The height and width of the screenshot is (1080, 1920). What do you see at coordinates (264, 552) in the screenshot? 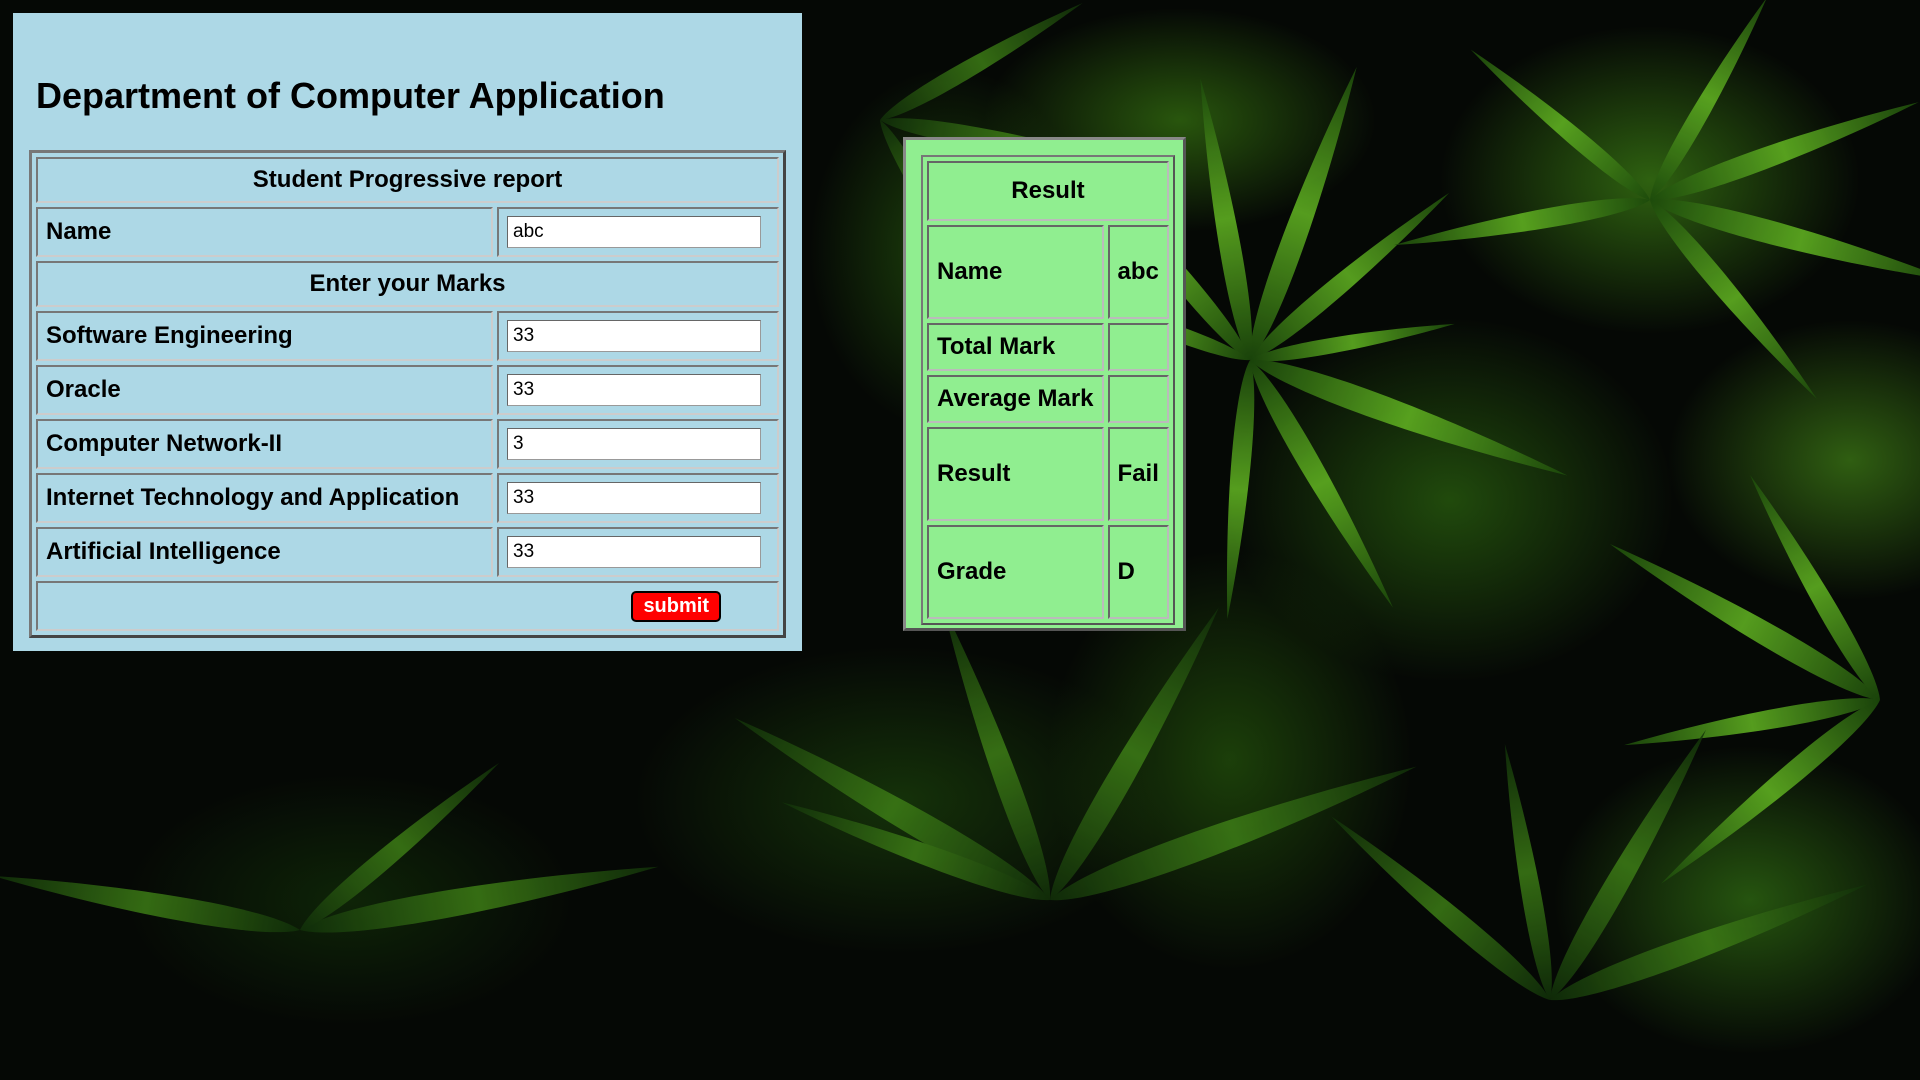
I see `subject-label-artificial-intelligence: Artificial Intelligence` at bounding box center [264, 552].